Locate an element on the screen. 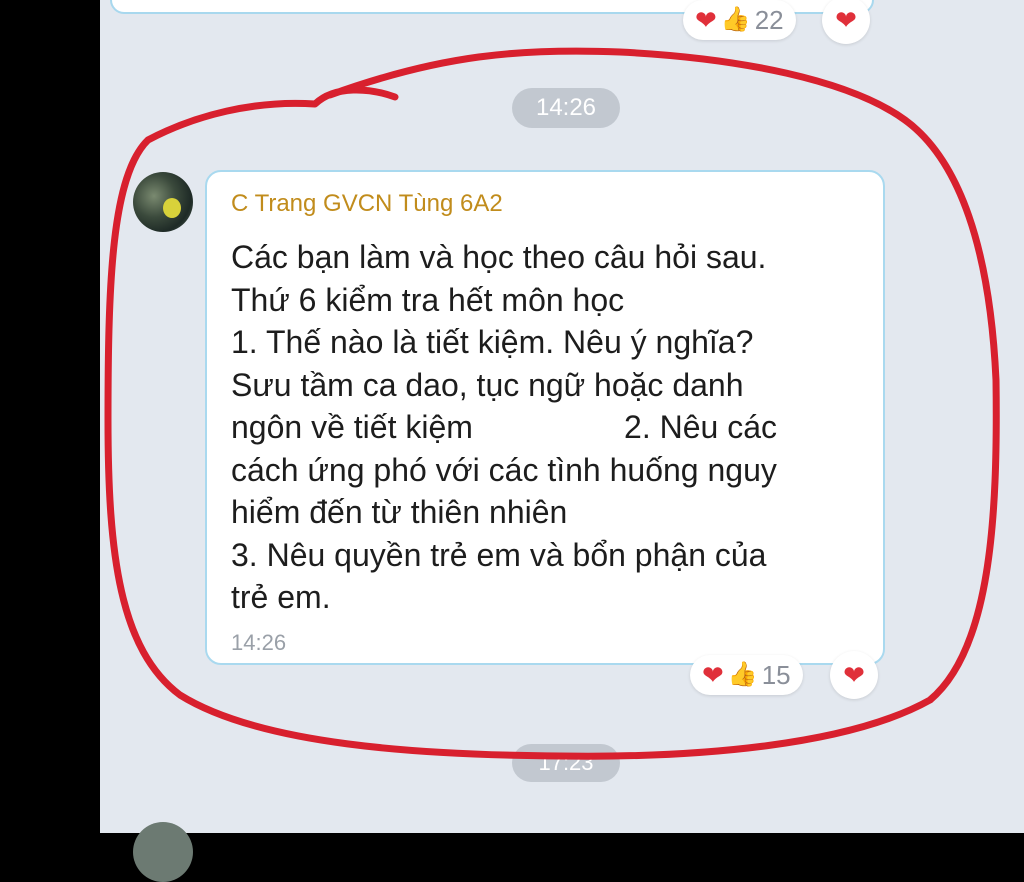 The width and height of the screenshot is (1024, 882). next-avatar is located at coordinates (163, 852).